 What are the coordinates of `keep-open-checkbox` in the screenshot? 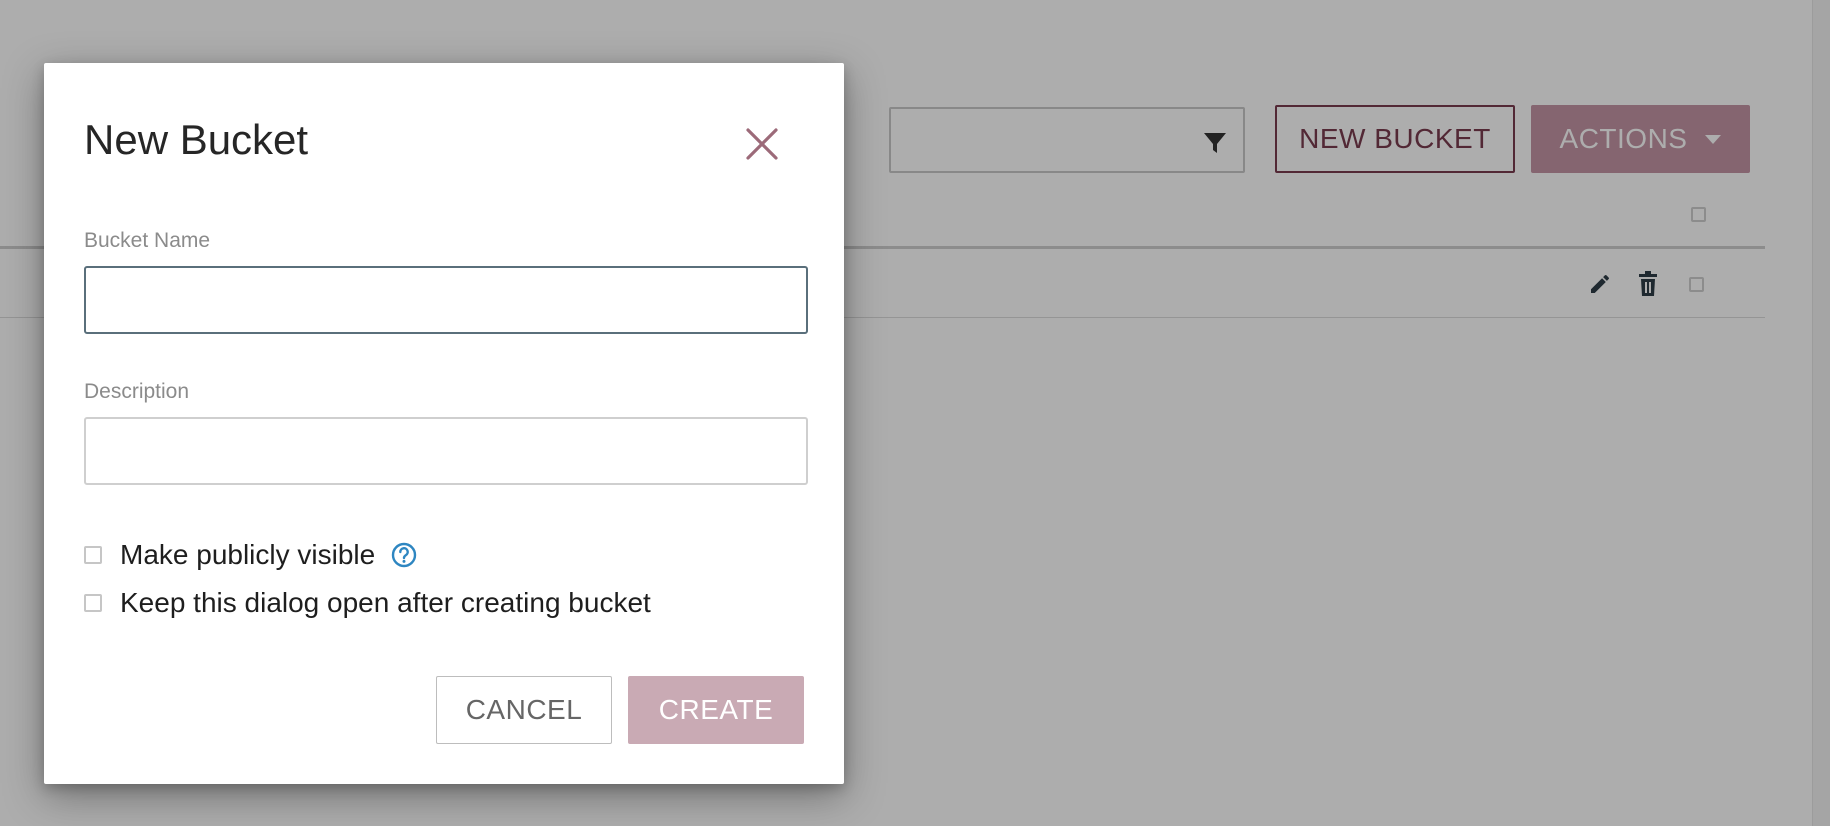 It's located at (93, 603).